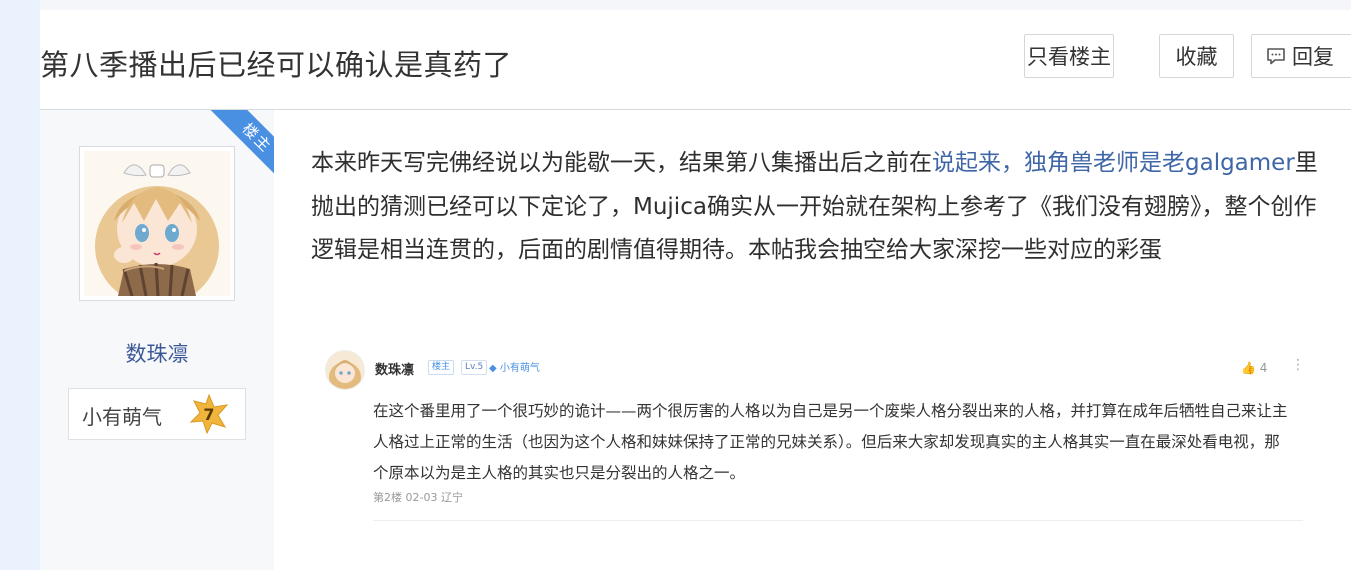  Describe the element at coordinates (695, 5) in the screenshot. I see `top-margin-strip` at that location.